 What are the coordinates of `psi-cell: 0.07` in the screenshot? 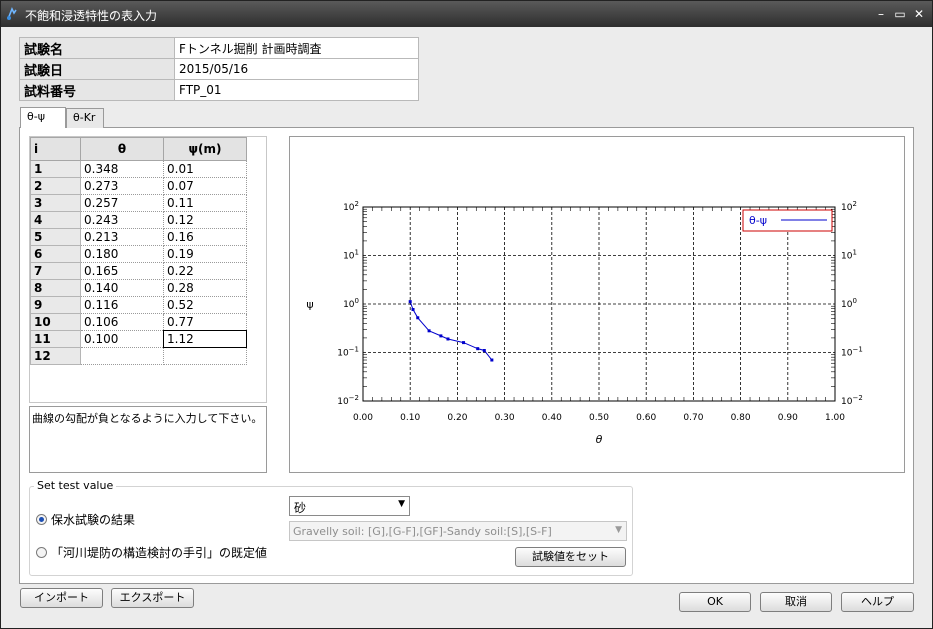 It's located at (205, 186).